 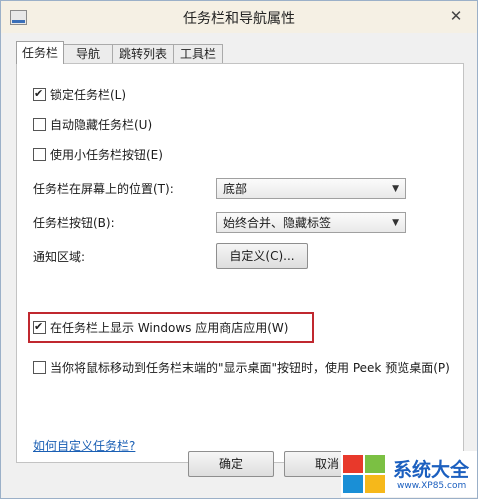 What do you see at coordinates (456, 16) in the screenshot?
I see `close-button: ✕` at bounding box center [456, 16].